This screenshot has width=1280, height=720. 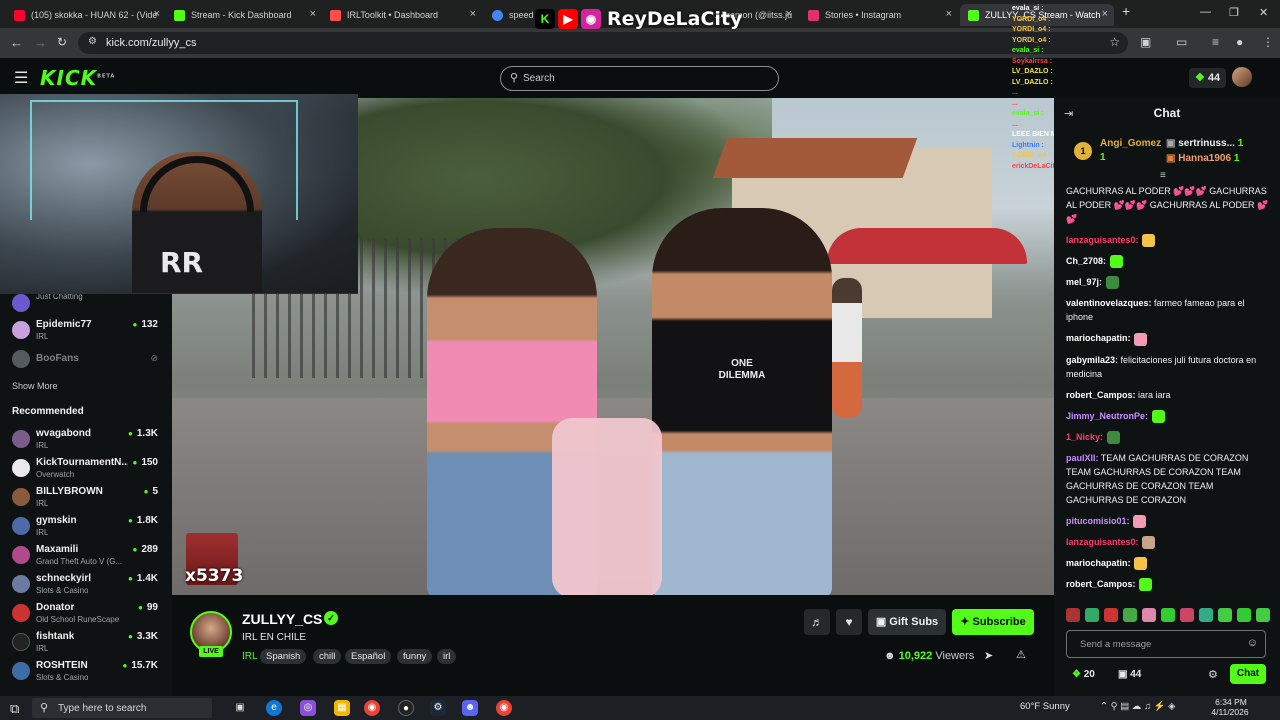 What do you see at coordinates (86, 641) in the screenshot?
I see `sidebar-item-fishtank: fishtank IRL 3.3K` at bounding box center [86, 641].